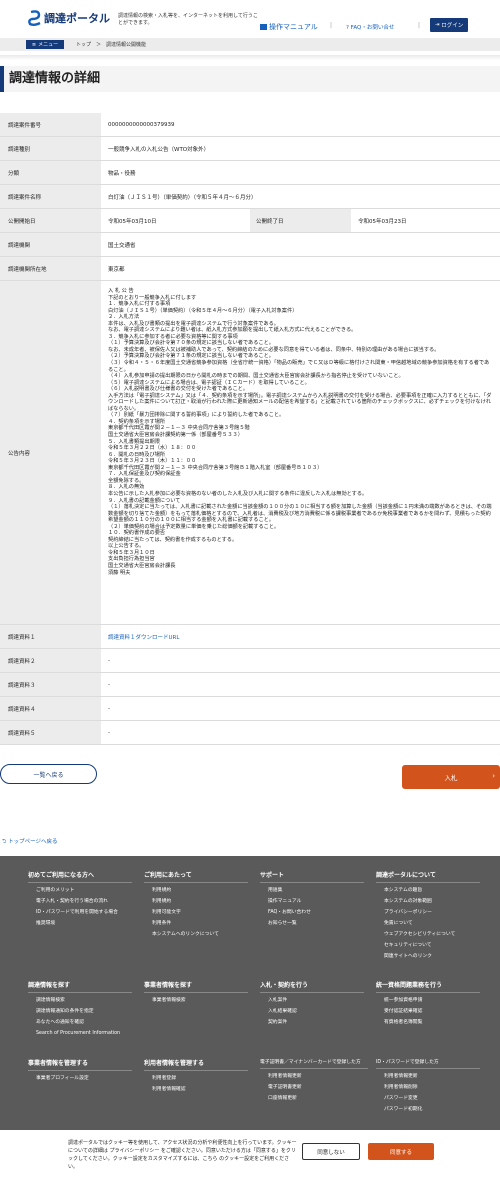 The image size is (500, 1179). Describe the element at coordinates (432, 891) in the screenshot. I see `footer-link: 本システムの趣旨` at that location.